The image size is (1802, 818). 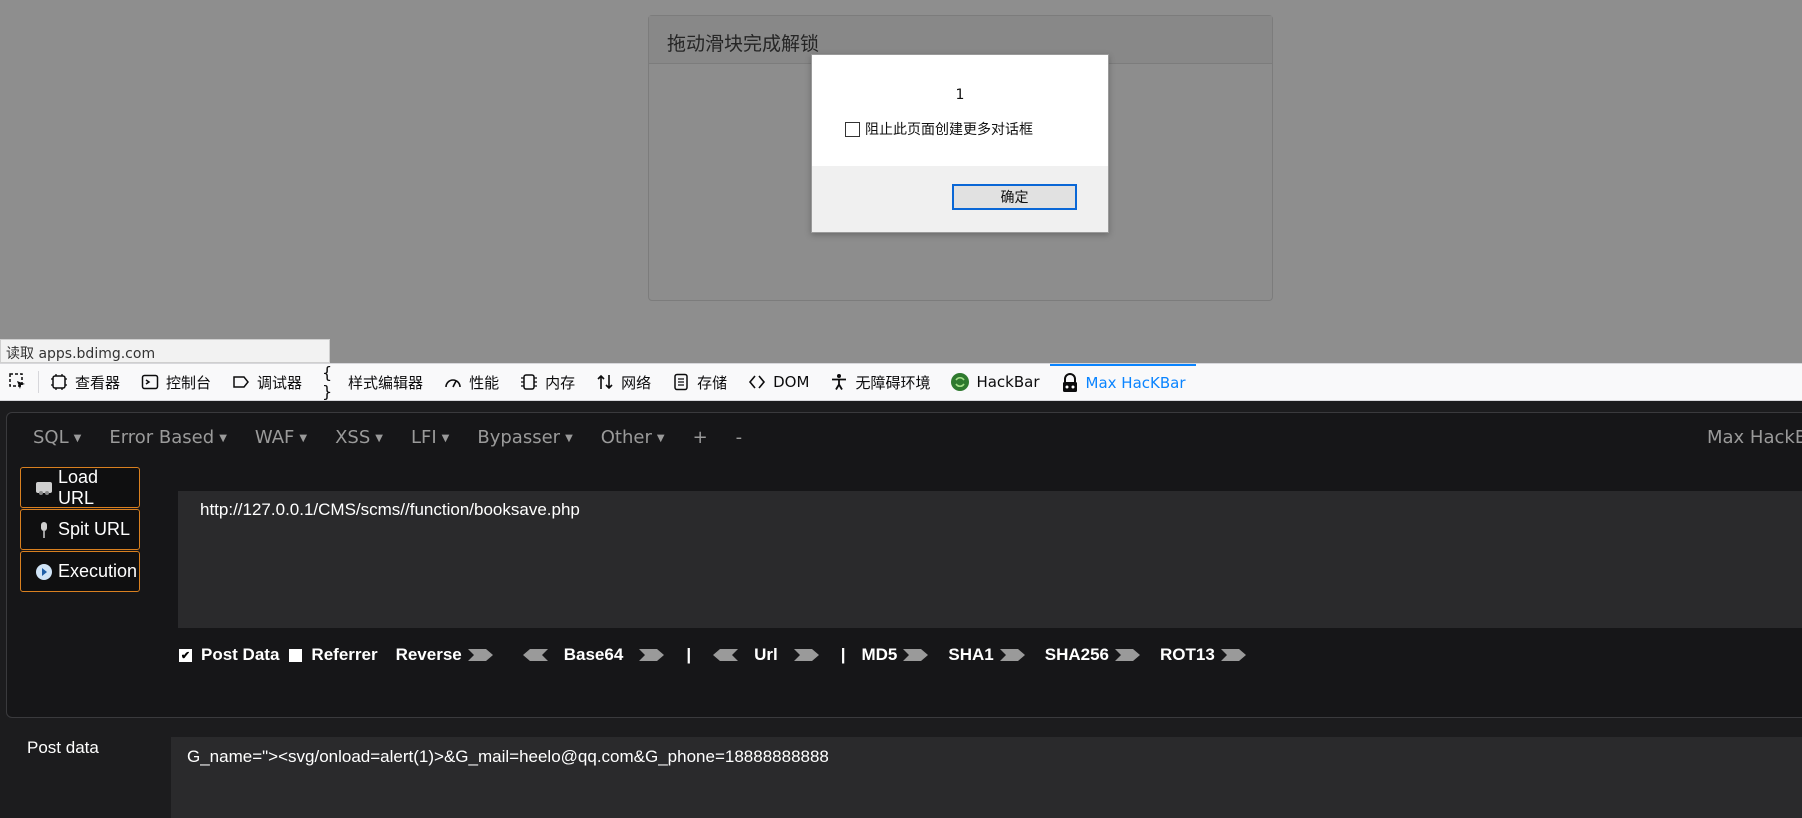 What do you see at coordinates (280, 382) in the screenshot?
I see `tab-label: 调试器` at bounding box center [280, 382].